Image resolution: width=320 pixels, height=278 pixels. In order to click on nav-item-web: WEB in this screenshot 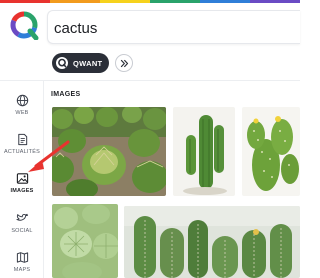, I will do `click(22, 113)`.